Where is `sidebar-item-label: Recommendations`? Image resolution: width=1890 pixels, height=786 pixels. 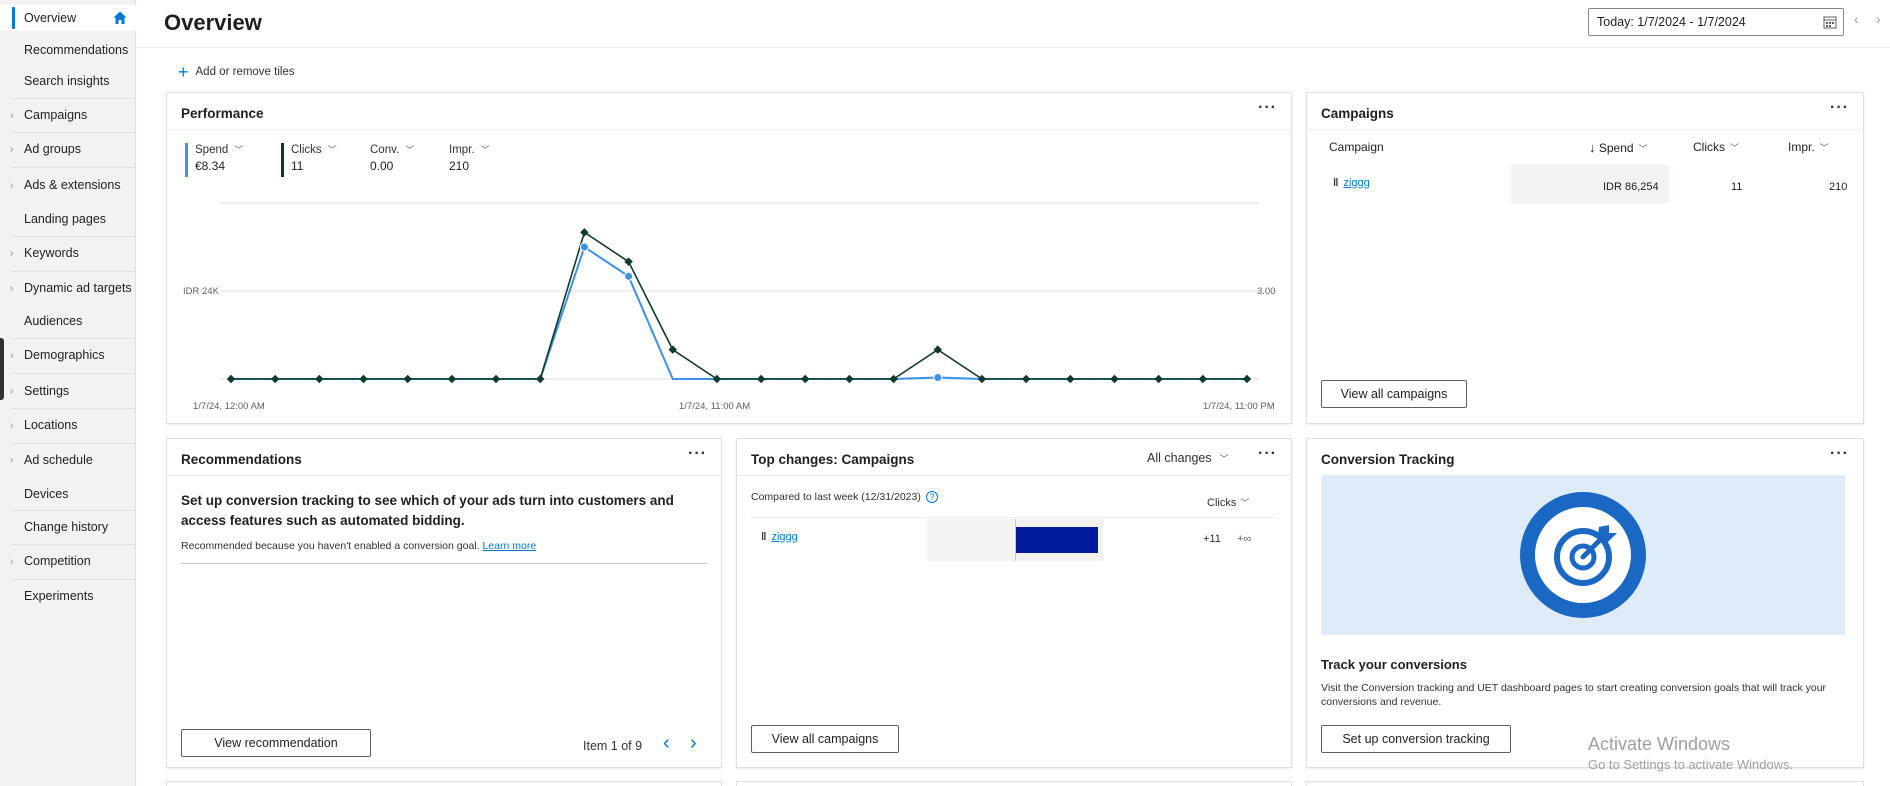
sidebar-item-label: Recommendations is located at coordinates (76, 50).